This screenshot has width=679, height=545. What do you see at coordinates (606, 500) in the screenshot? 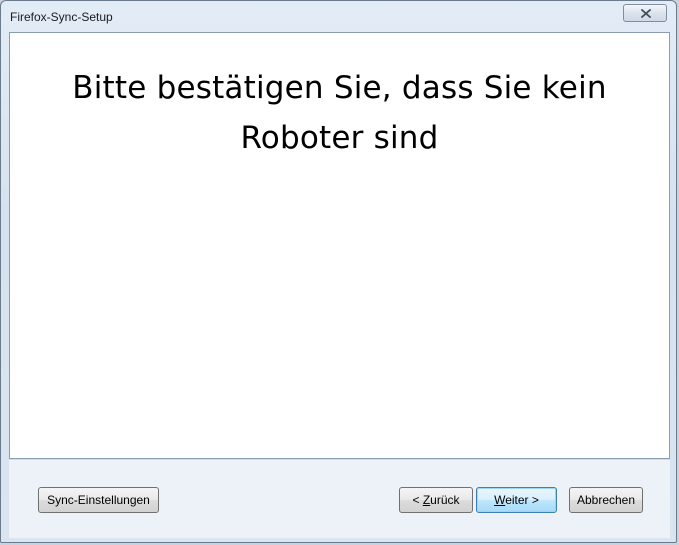
I see `cancel-button: Abbrechen` at bounding box center [606, 500].